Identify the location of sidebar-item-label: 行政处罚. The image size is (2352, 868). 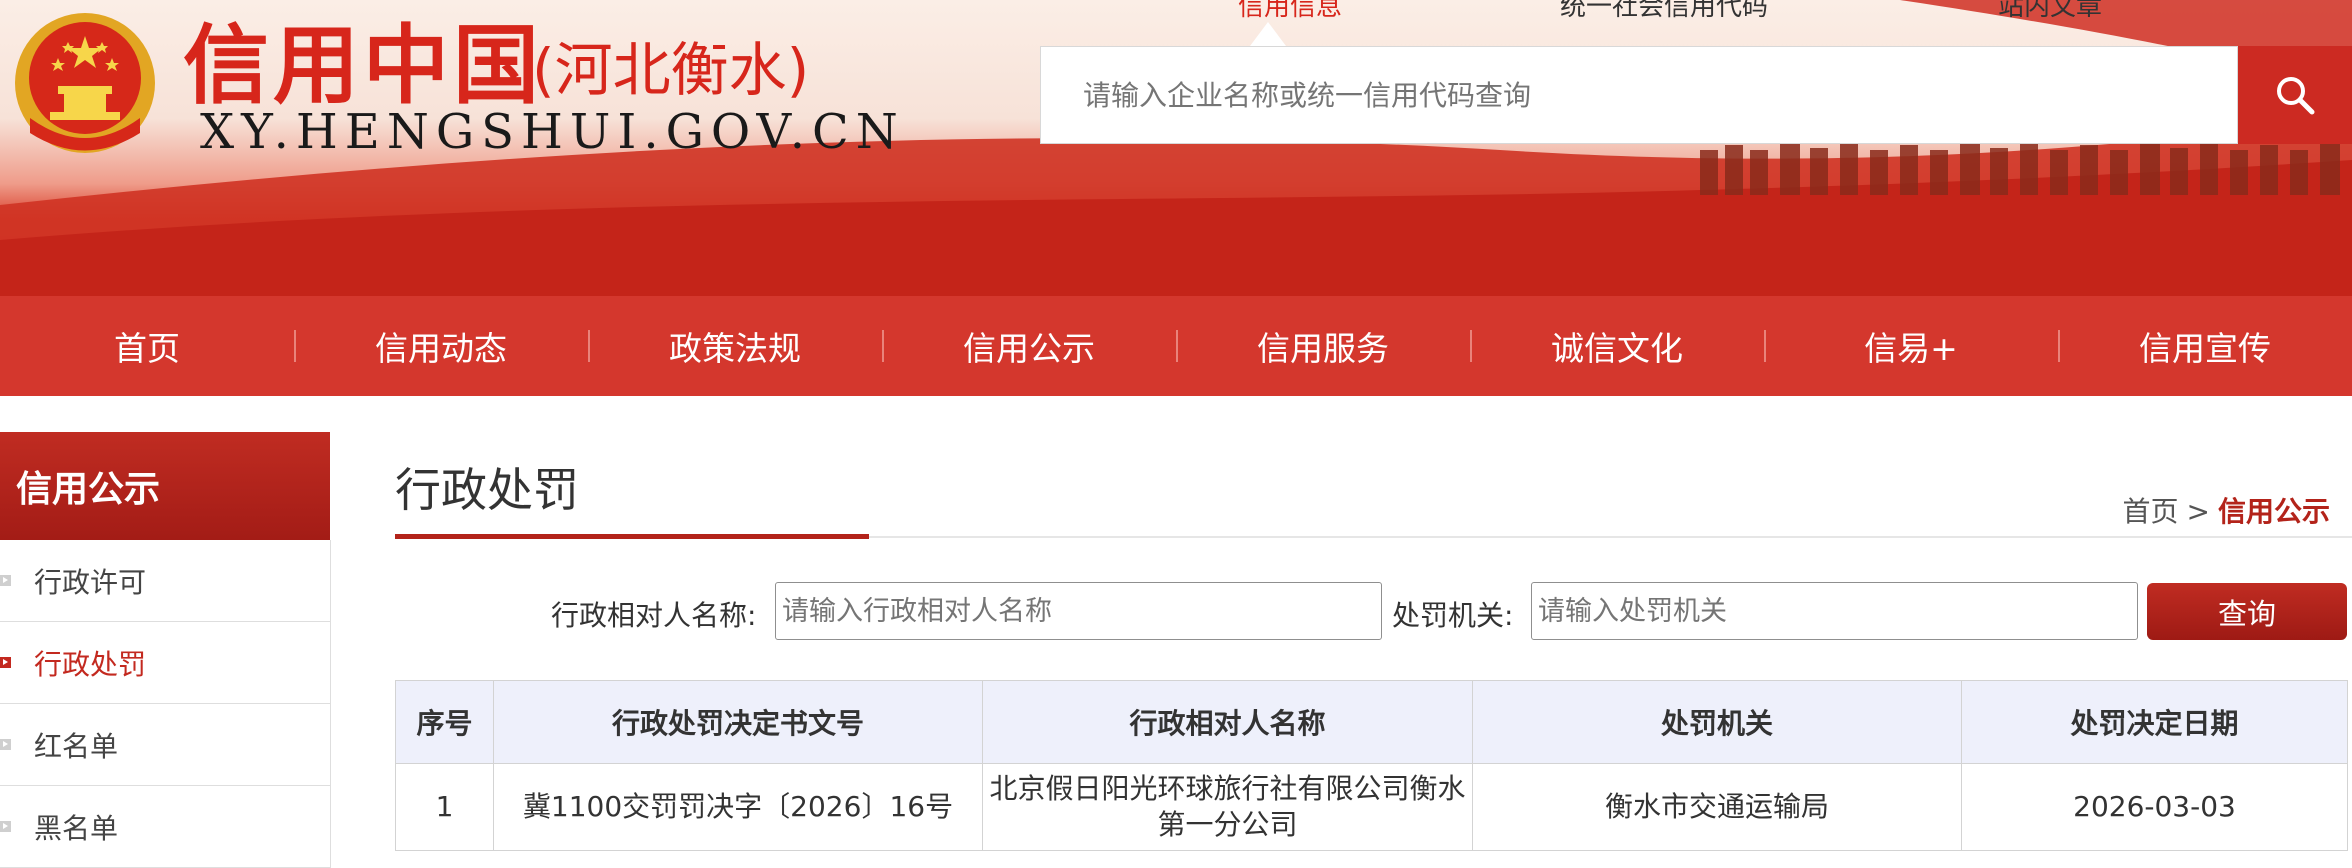
(90, 664).